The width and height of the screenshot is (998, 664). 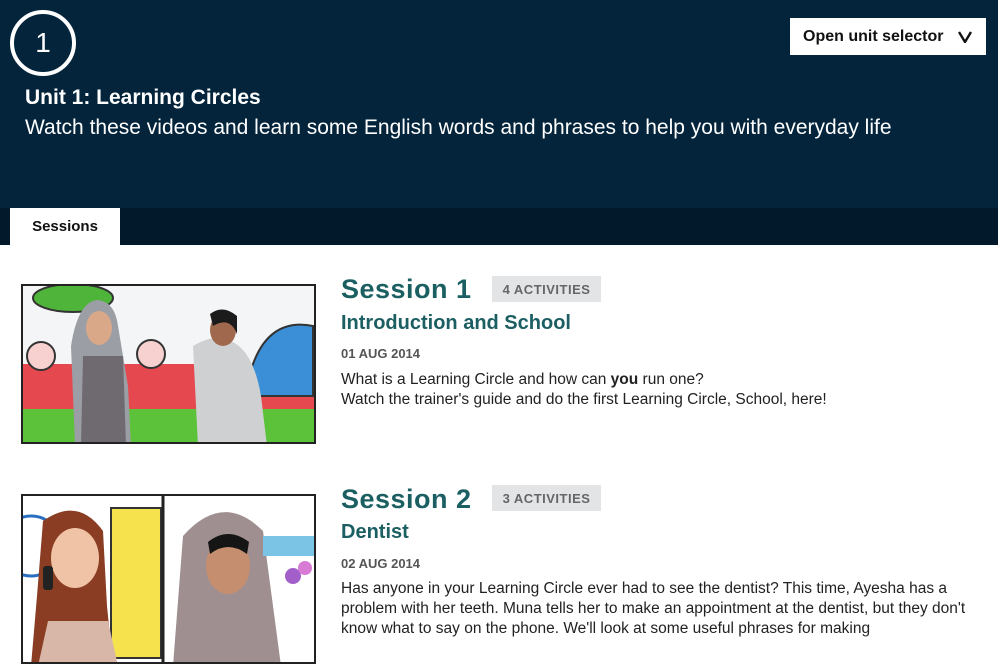 I want to click on activities-badge: 3 ACTIVITIES, so click(x=546, y=498).